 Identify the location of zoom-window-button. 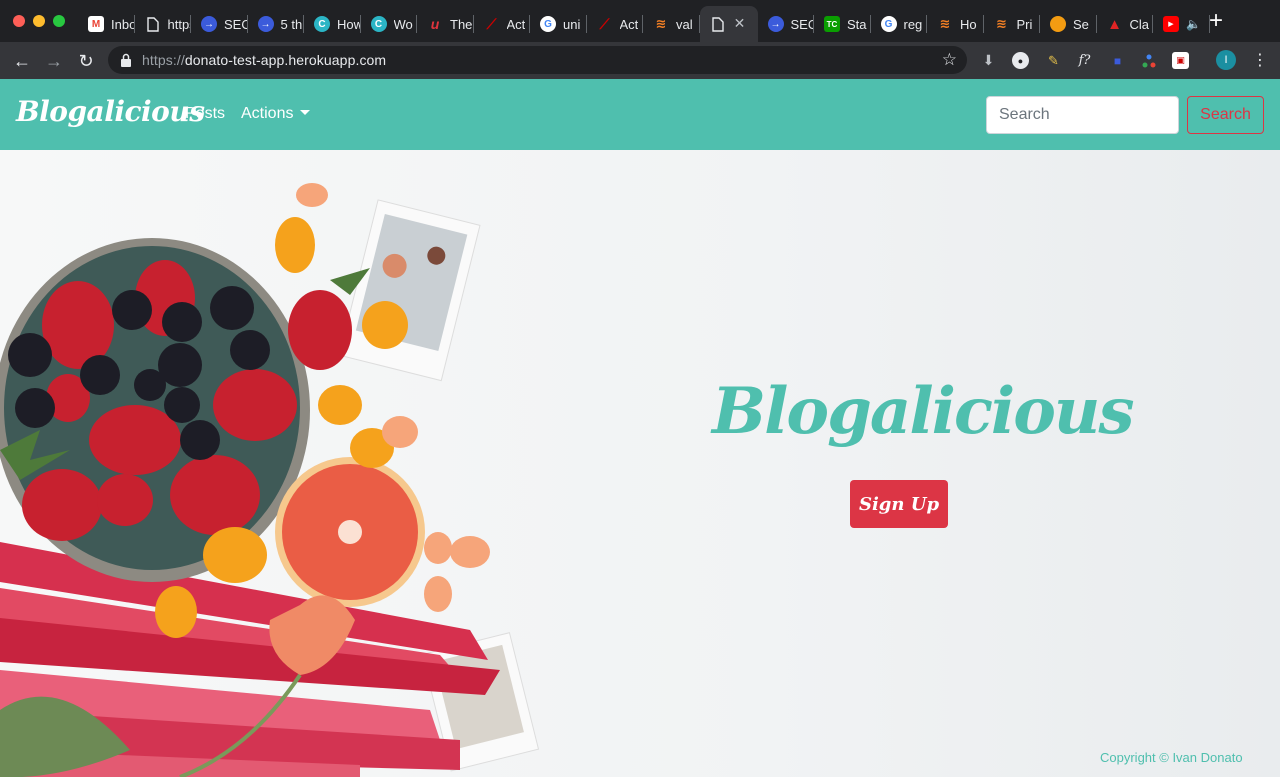
(59, 21).